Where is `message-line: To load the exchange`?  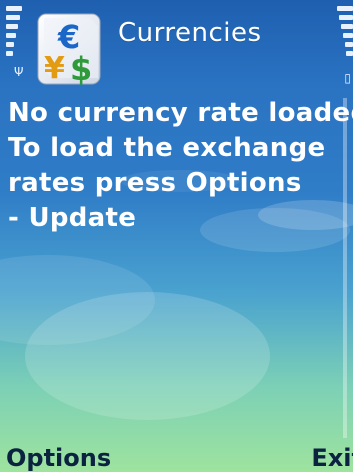
message-line: To load the exchange is located at coordinates (167, 148).